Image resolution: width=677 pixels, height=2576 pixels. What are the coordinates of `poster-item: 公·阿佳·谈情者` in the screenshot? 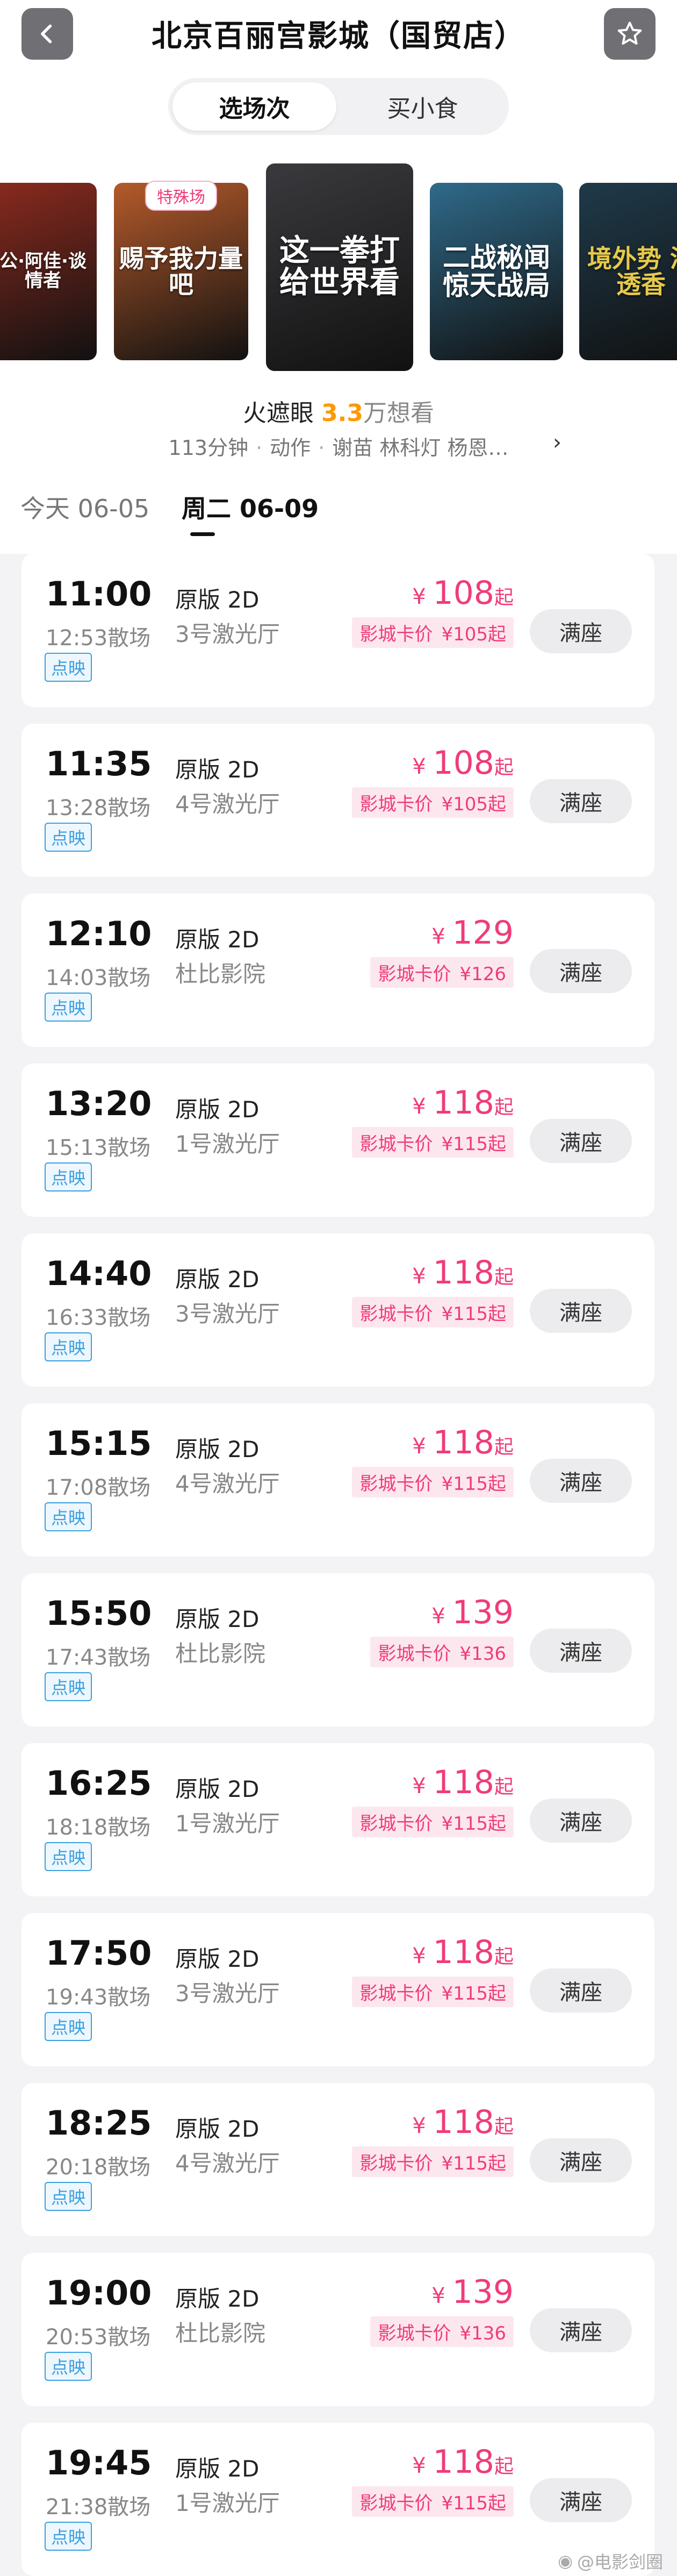 It's located at (48, 271).